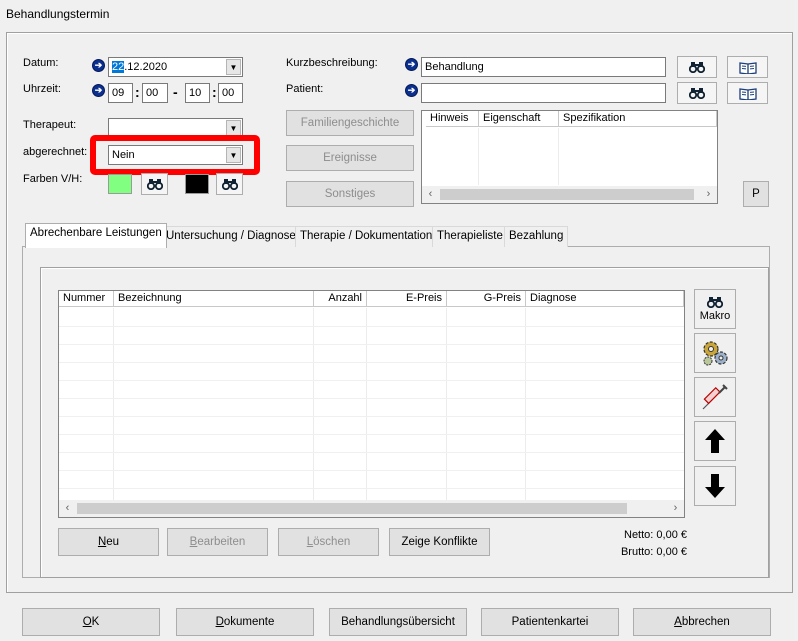 Image resolution: width=798 pixels, height=641 pixels. I want to click on makro-button: Makro, so click(715, 309).